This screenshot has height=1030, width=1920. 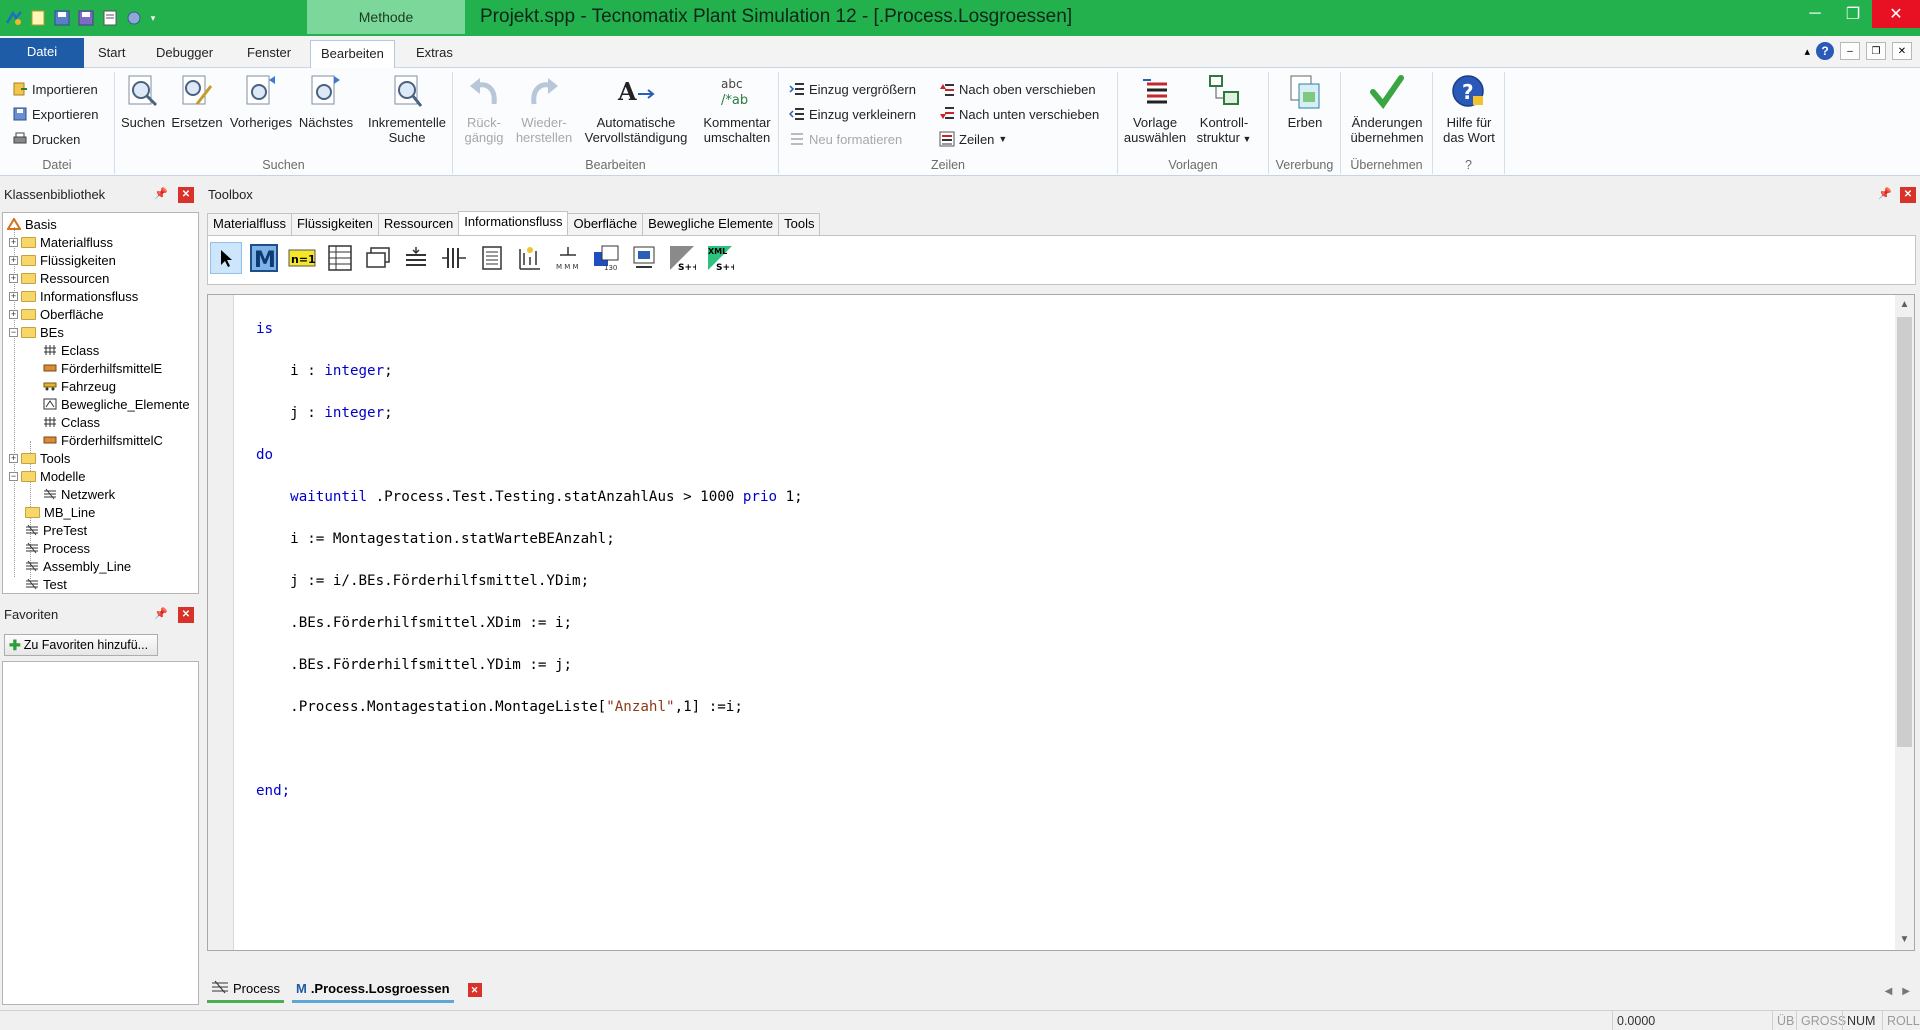 I want to click on table-file-icon, so click(x=340, y=258).